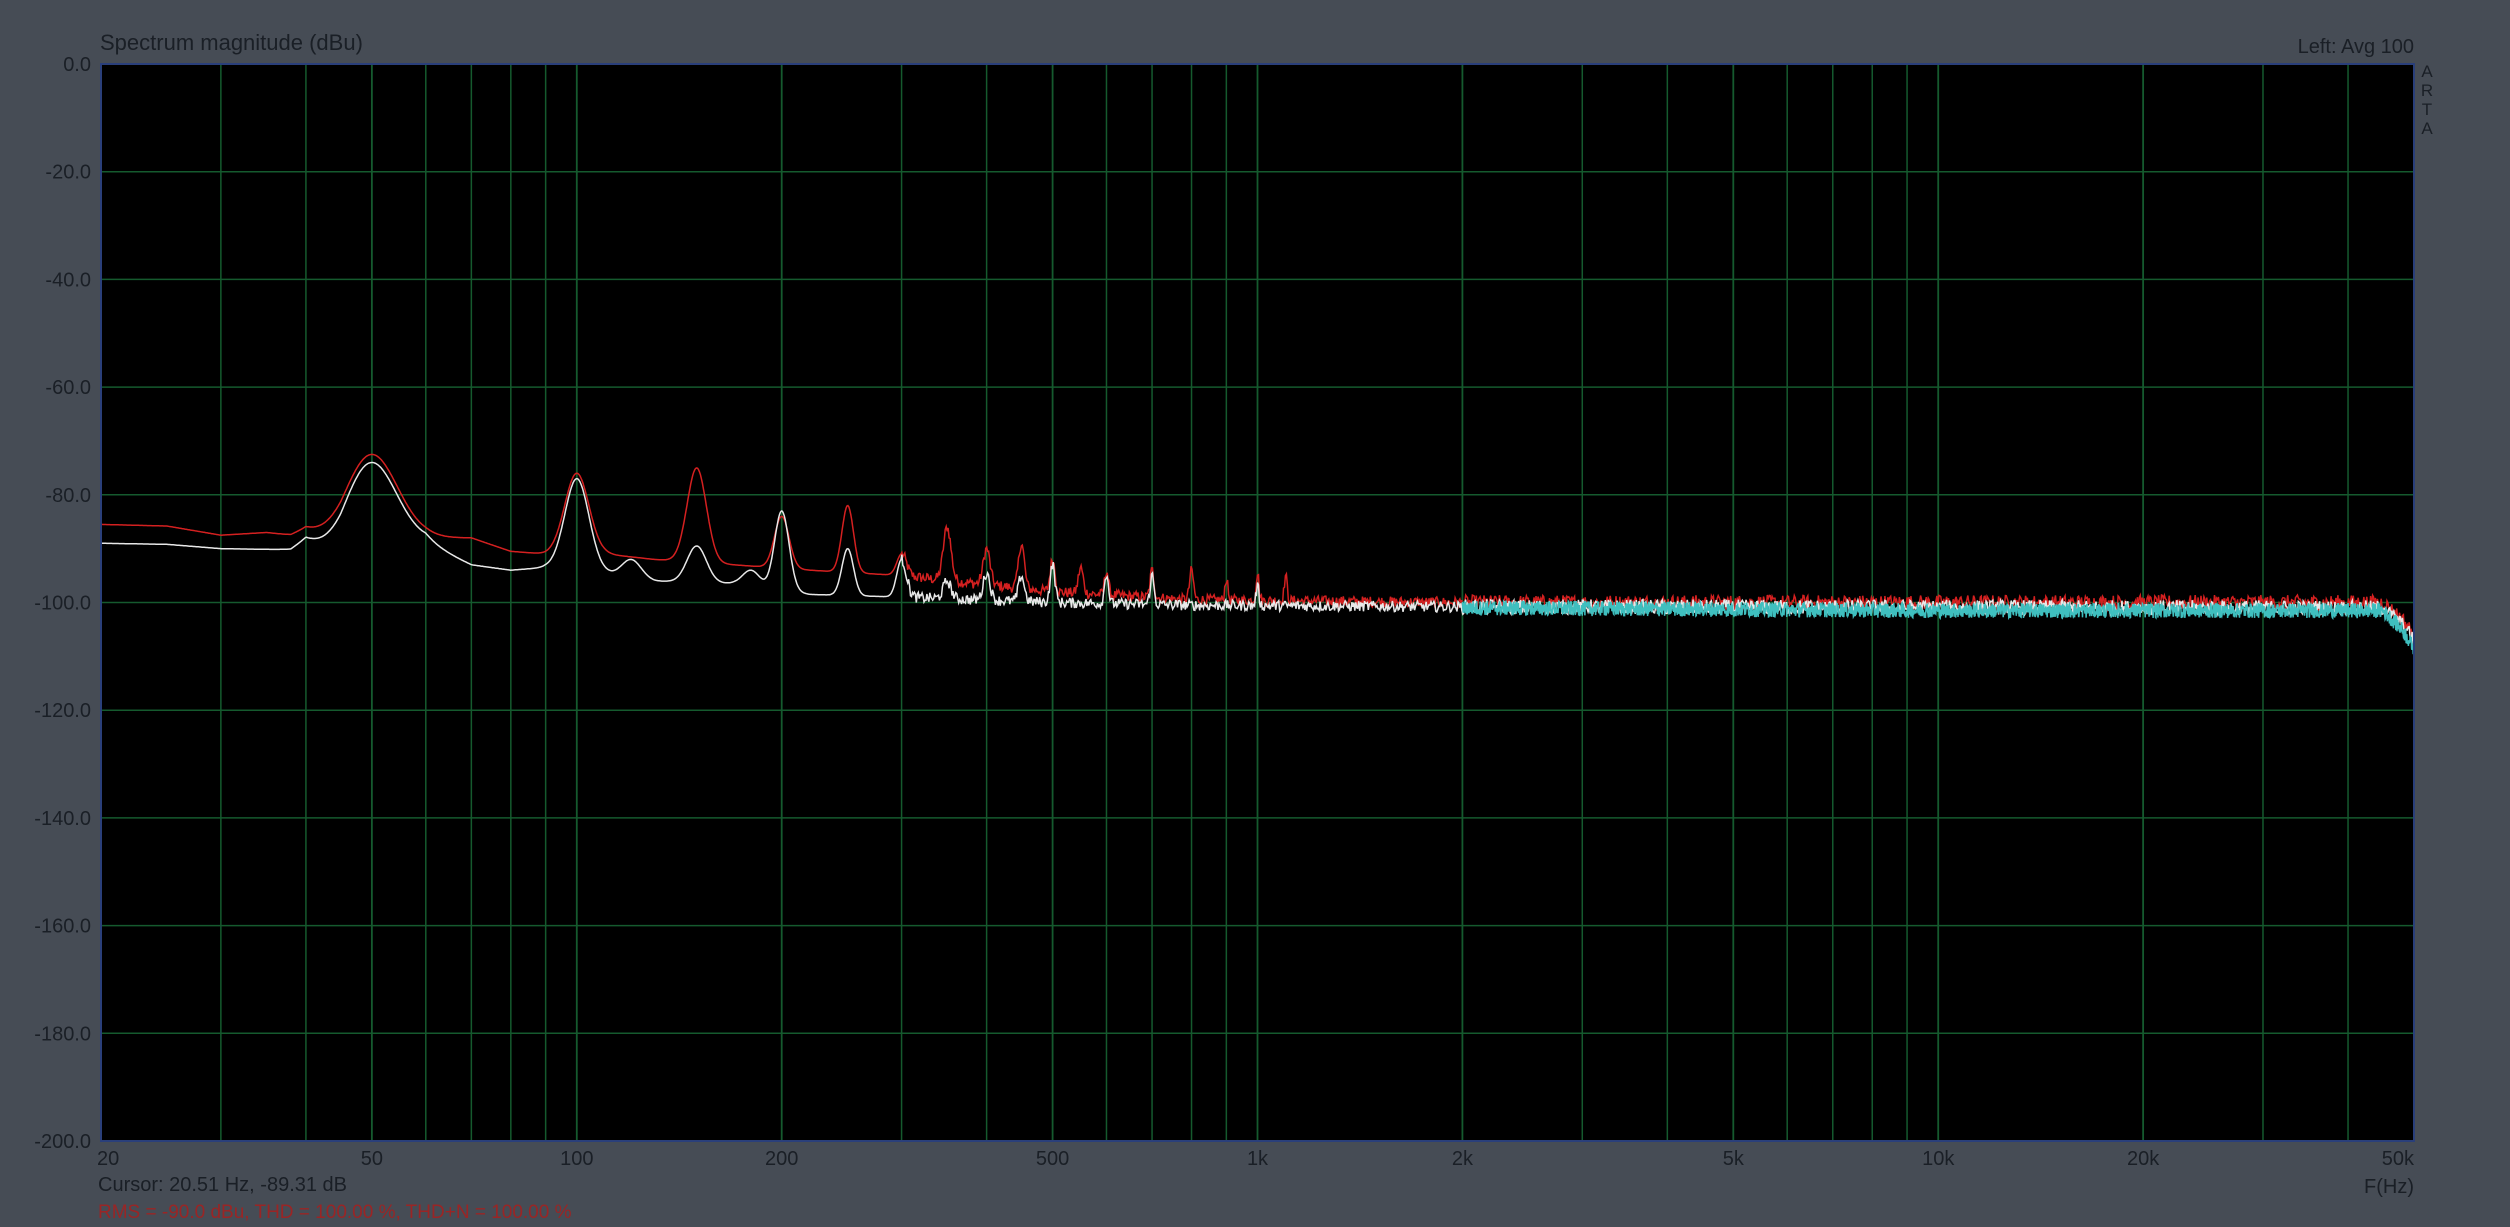  Describe the element at coordinates (2143, 1159) in the screenshot. I see `x-tick-label: 20k` at that location.